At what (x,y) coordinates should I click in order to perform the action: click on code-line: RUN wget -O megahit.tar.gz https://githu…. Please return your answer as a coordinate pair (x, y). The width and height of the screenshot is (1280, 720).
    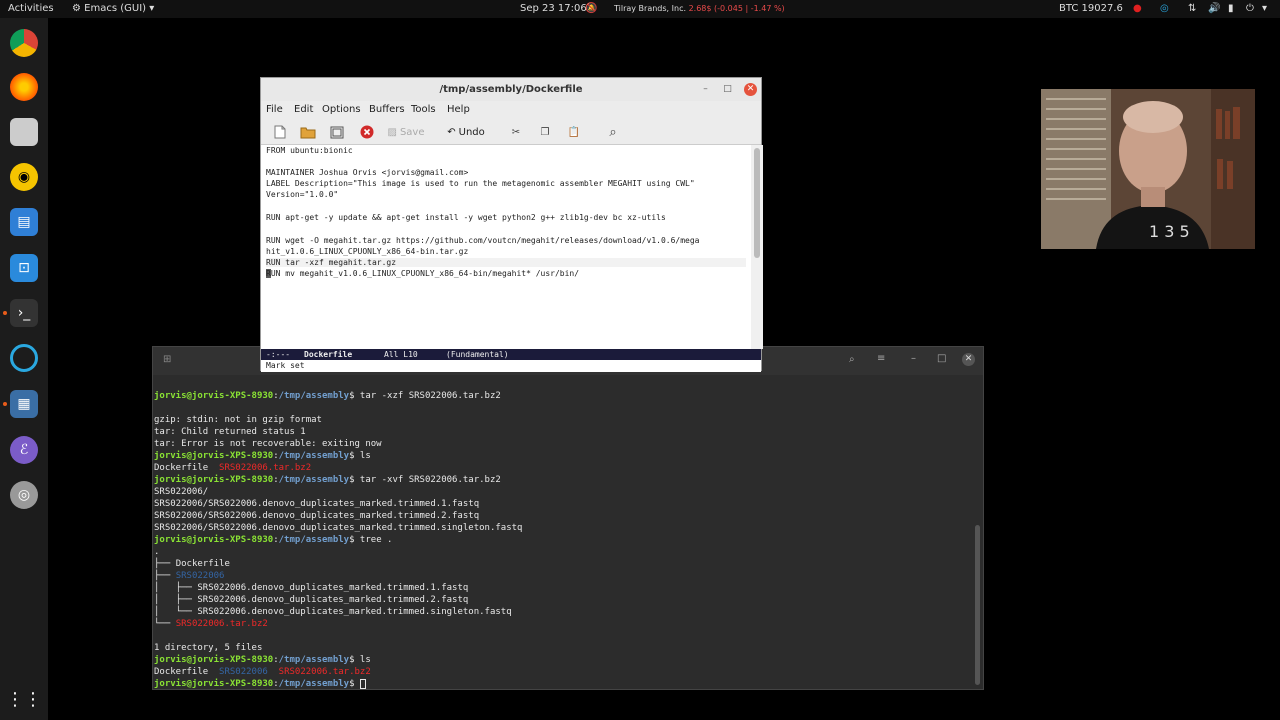
    Looking at the image, I should click on (483, 240).